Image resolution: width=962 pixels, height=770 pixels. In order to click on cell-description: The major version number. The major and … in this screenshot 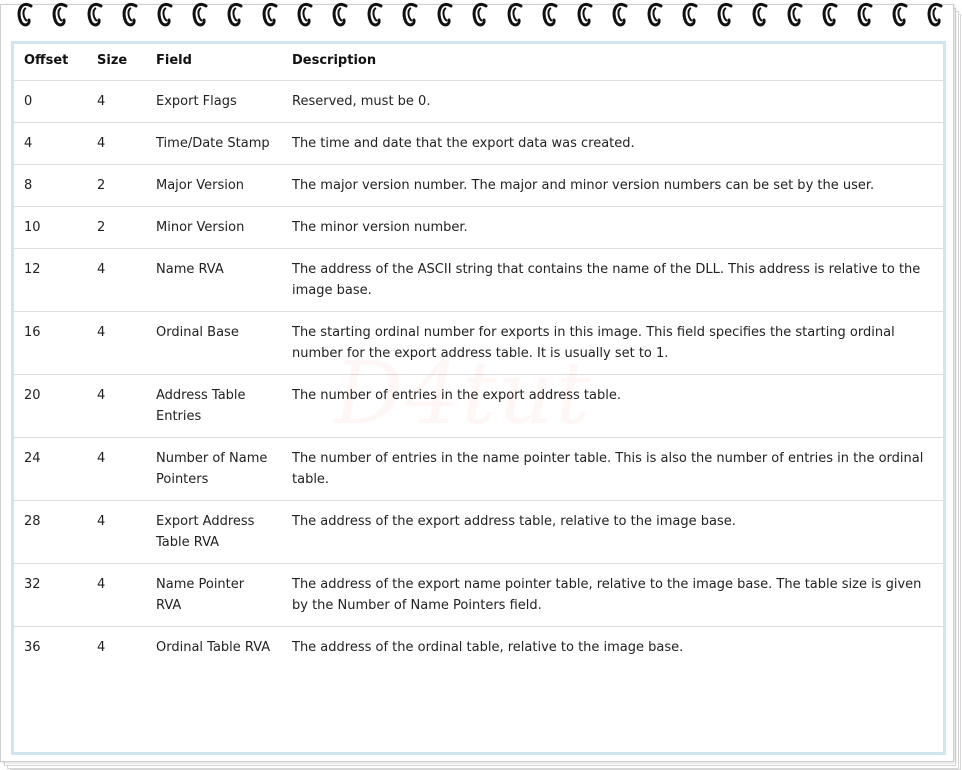, I will do `click(612, 185)`.